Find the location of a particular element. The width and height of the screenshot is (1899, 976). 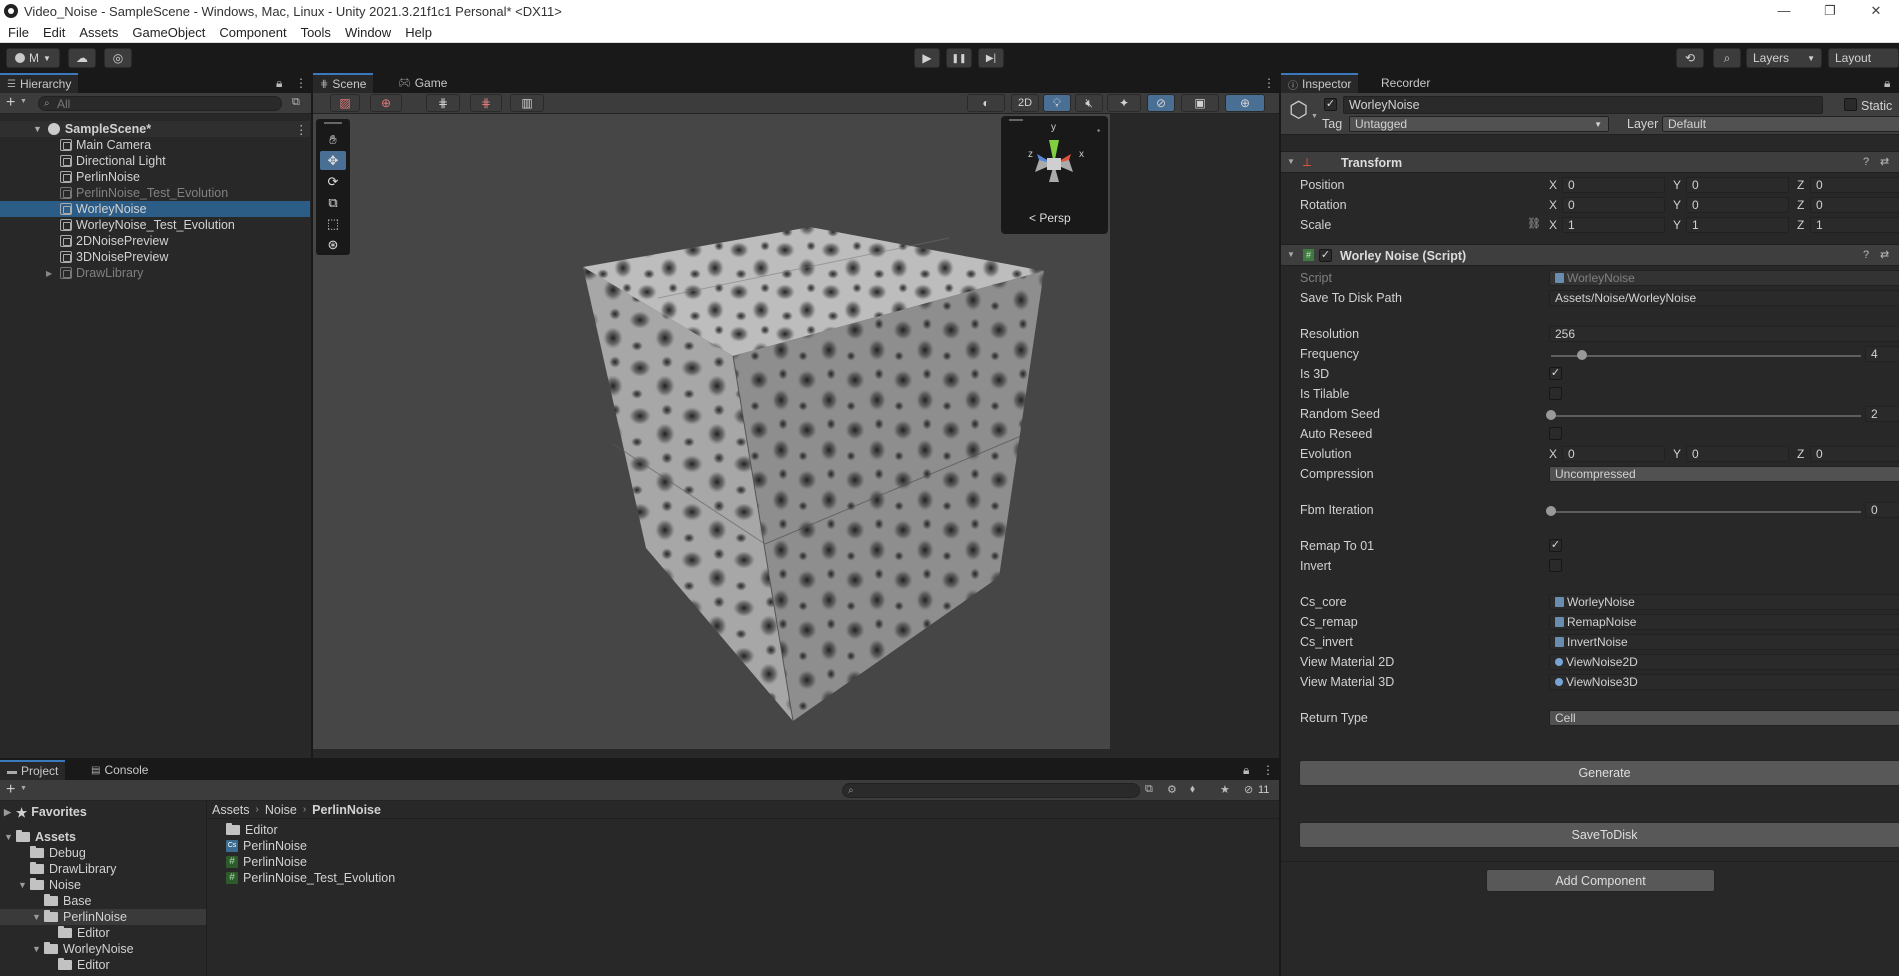

fbm-iteration-slider is located at coordinates (1706, 512).